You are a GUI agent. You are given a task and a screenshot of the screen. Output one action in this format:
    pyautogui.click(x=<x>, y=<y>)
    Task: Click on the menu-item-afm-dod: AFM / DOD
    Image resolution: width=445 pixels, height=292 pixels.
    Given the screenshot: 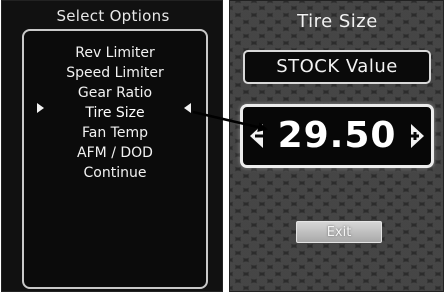 What is the action you would take?
    pyautogui.click(x=115, y=153)
    